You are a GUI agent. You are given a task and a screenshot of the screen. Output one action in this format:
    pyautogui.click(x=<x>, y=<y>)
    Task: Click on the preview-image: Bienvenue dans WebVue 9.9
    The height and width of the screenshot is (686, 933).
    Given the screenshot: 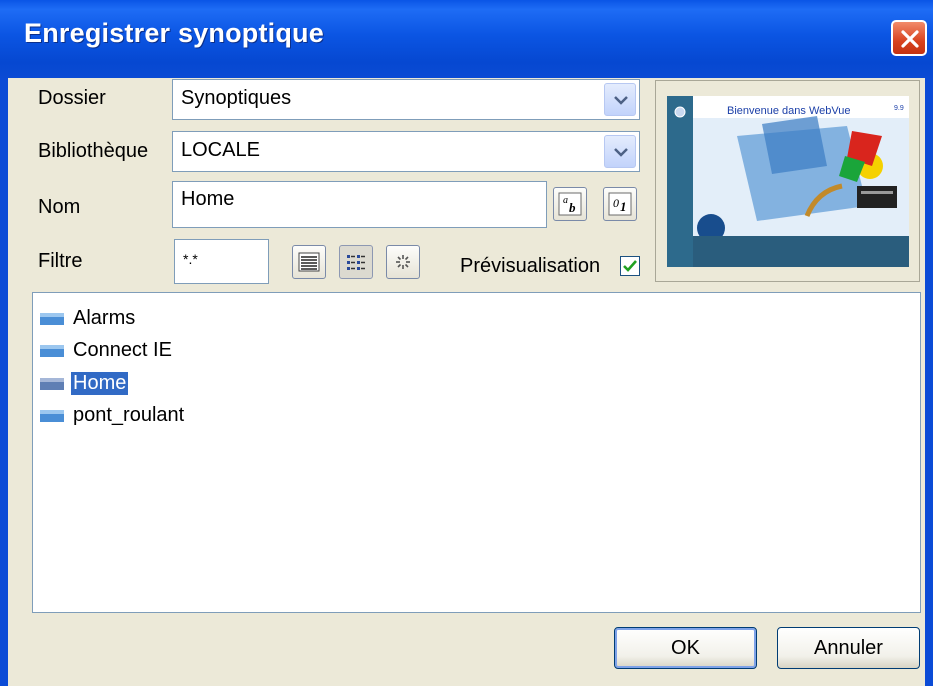 What is the action you would take?
    pyautogui.click(x=788, y=181)
    